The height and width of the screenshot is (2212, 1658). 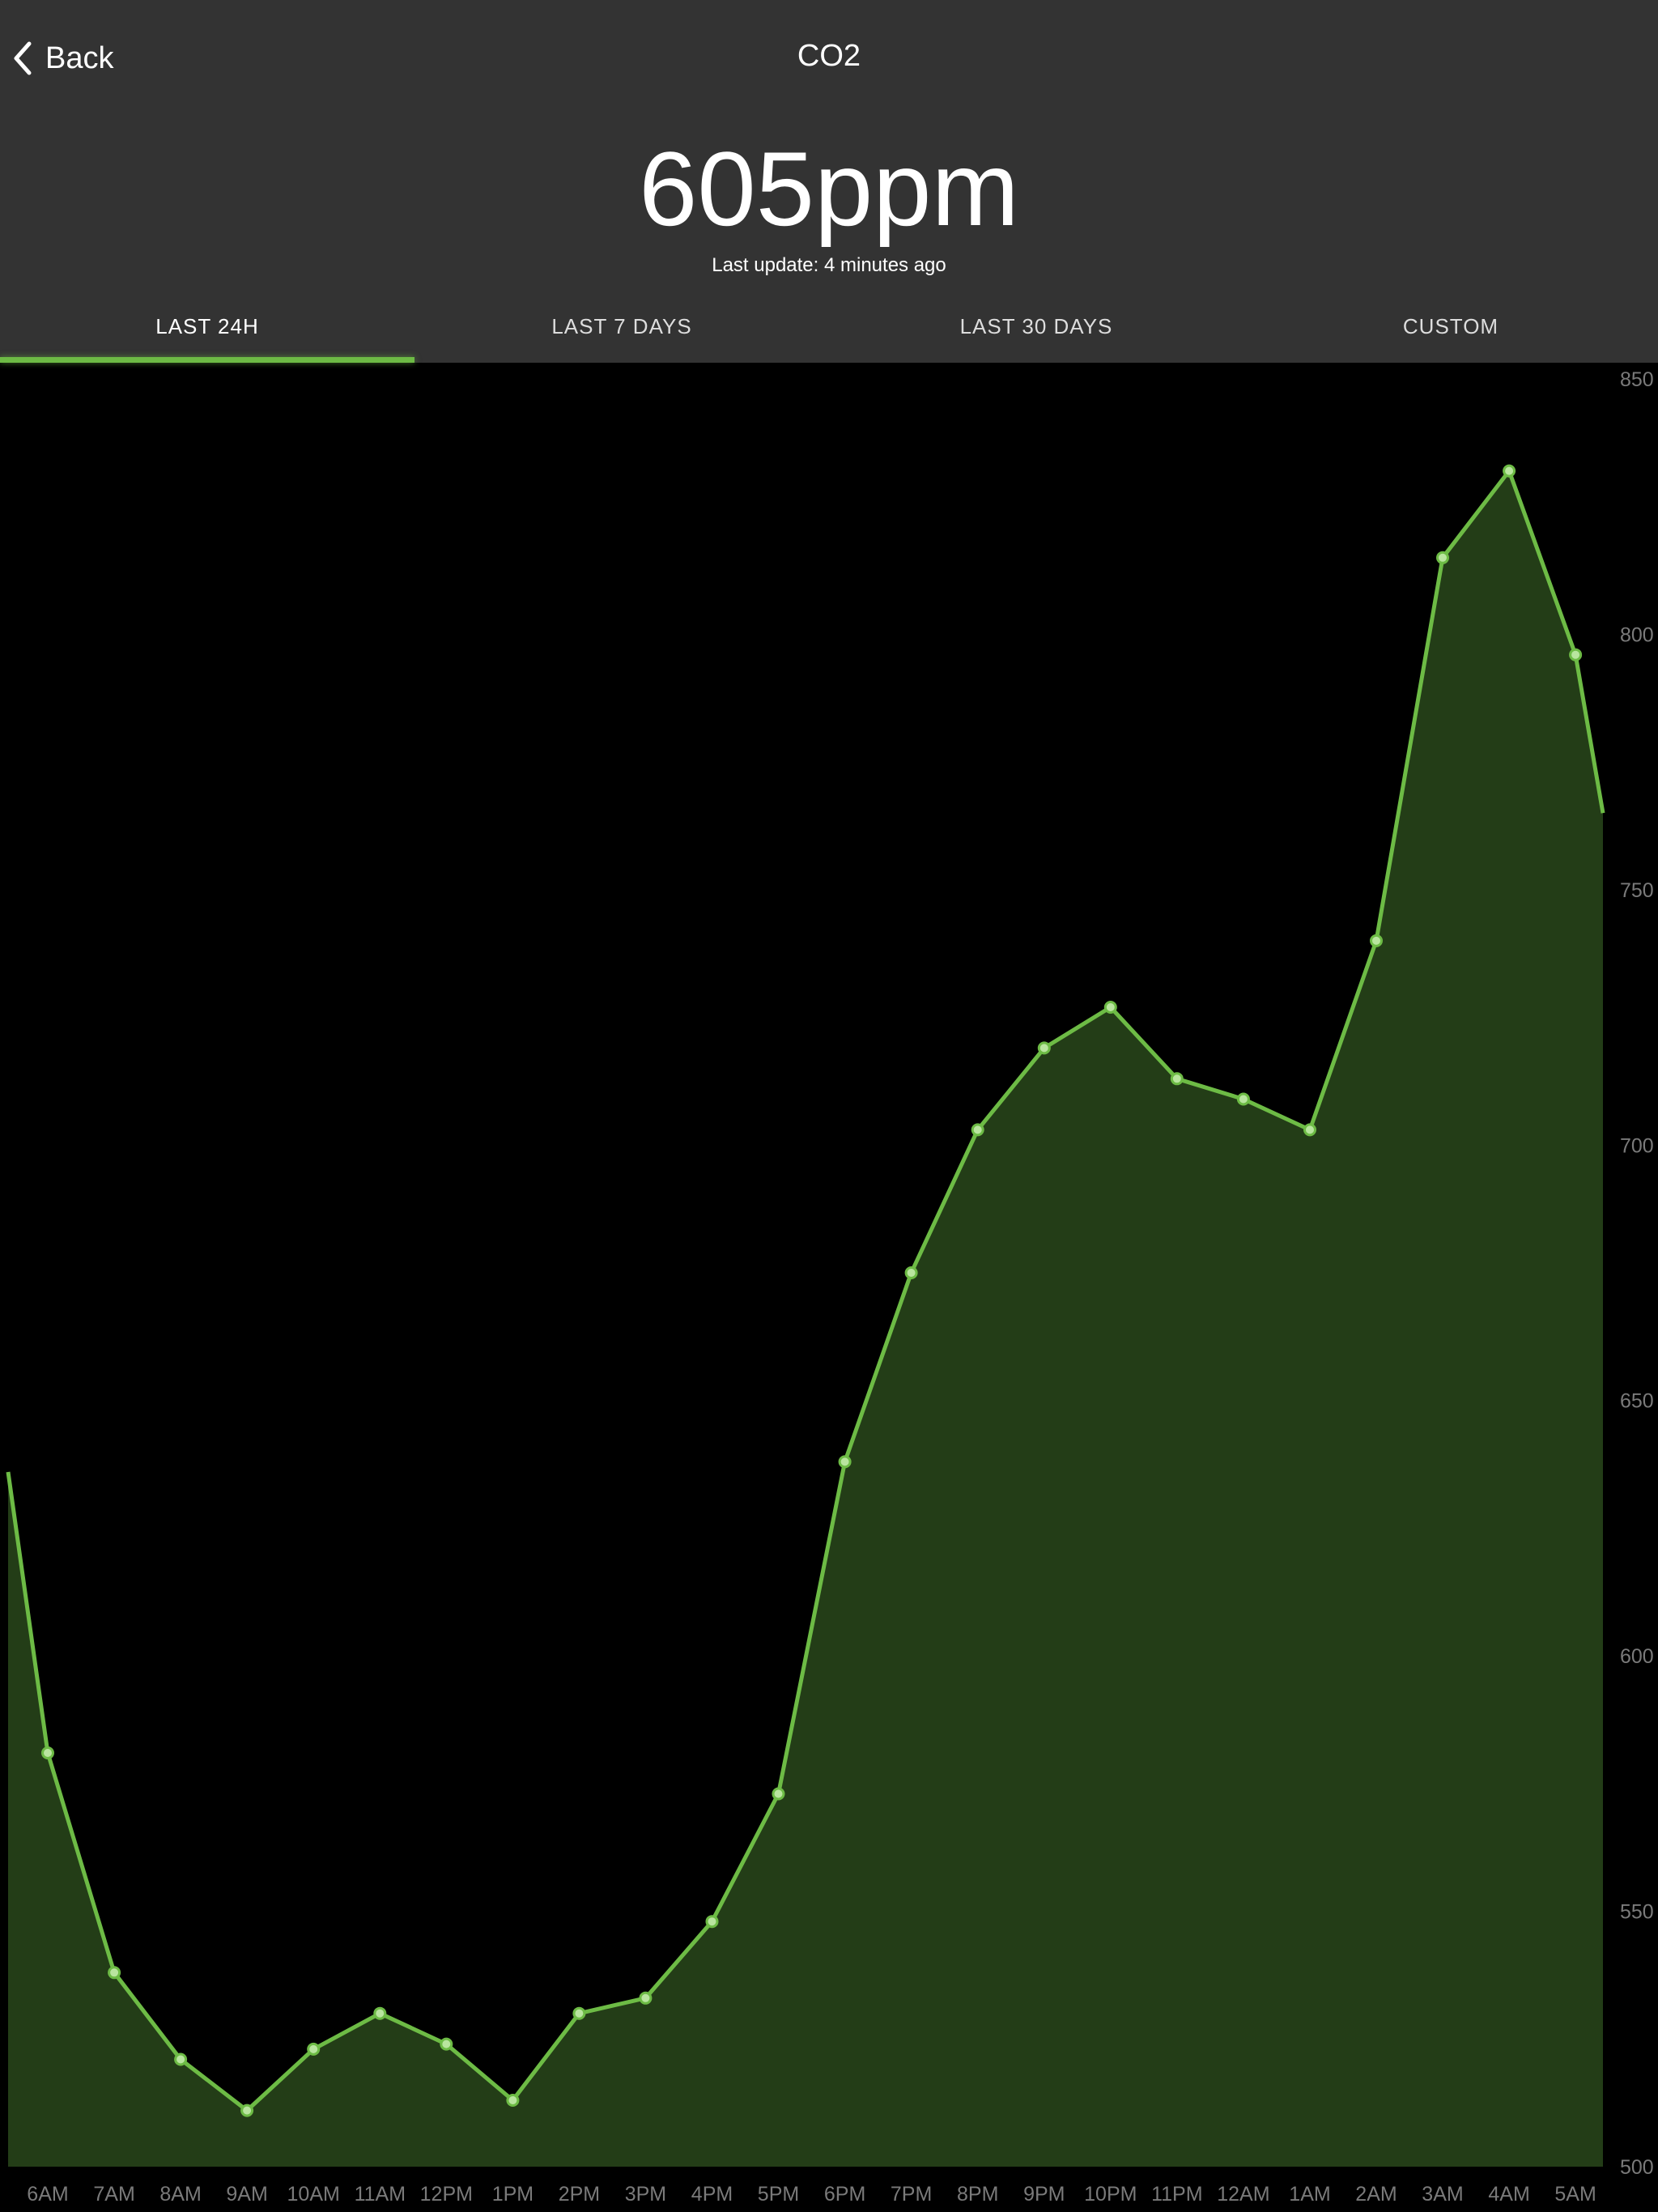 What do you see at coordinates (513, 2195) in the screenshot?
I see `x-axis-tick-label: 1PM` at bounding box center [513, 2195].